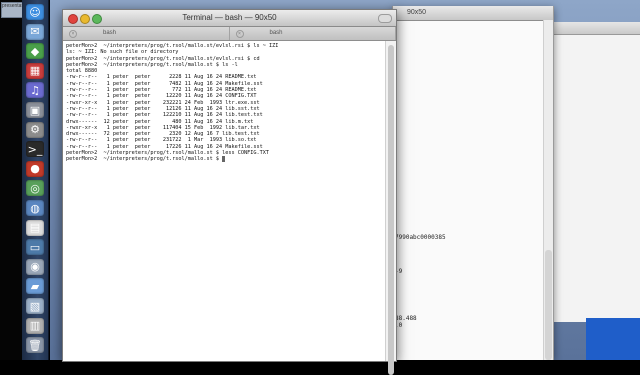 The width and height of the screenshot is (640, 375). What do you see at coordinates (35, 51) in the screenshot?
I see `app-icon: ◆` at bounding box center [35, 51].